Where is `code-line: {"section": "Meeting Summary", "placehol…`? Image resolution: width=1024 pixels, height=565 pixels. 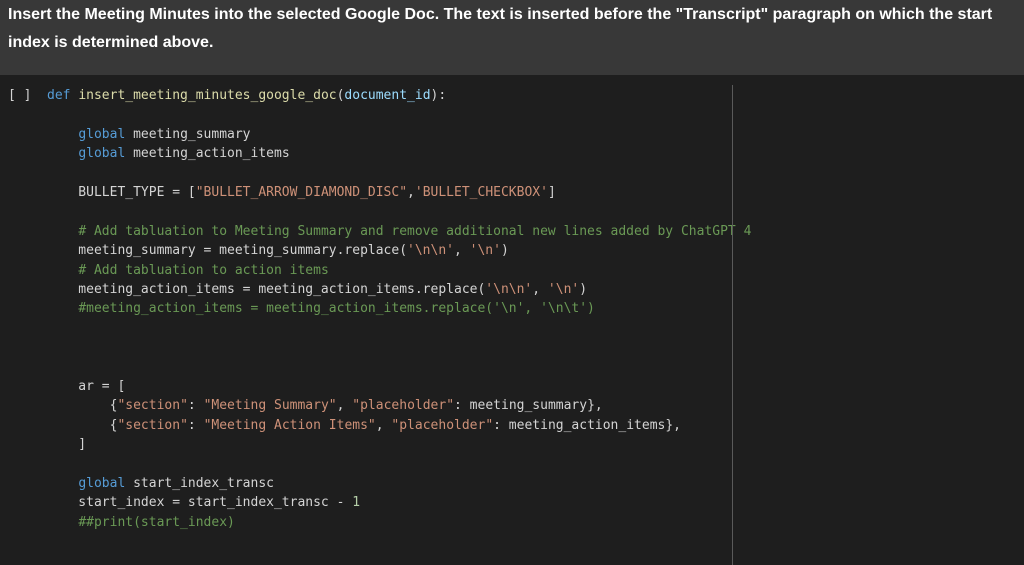 code-line: {"section": "Meeting Summary", "placehol… is located at coordinates (399, 405).